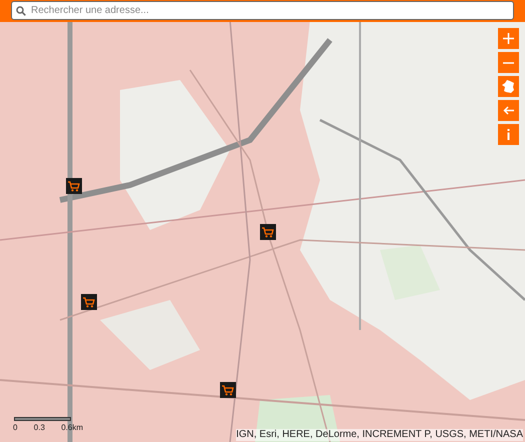 This screenshot has height=442, width=525. I want to click on france-view-button, so click(508, 86).